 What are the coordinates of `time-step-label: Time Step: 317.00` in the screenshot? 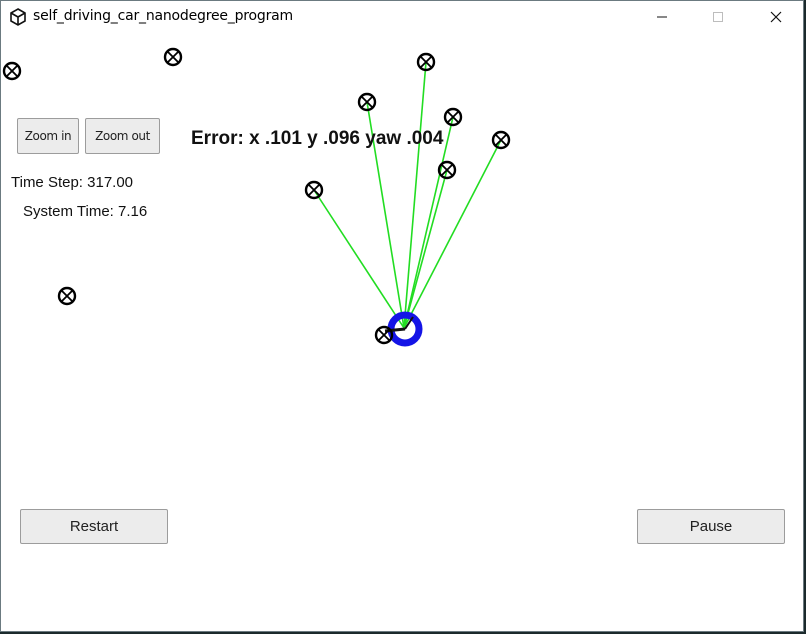 It's located at (72, 182).